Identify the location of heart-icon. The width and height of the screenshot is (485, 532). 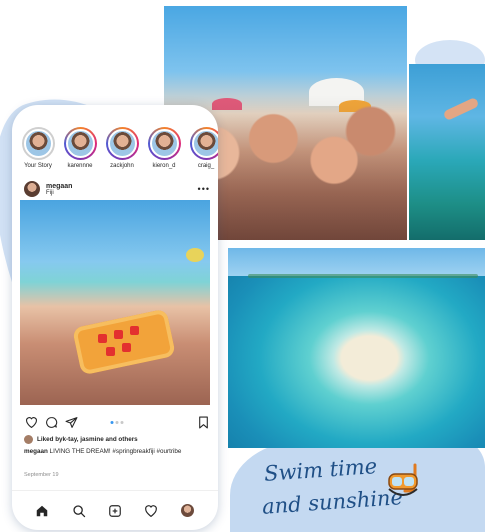
(31, 422).